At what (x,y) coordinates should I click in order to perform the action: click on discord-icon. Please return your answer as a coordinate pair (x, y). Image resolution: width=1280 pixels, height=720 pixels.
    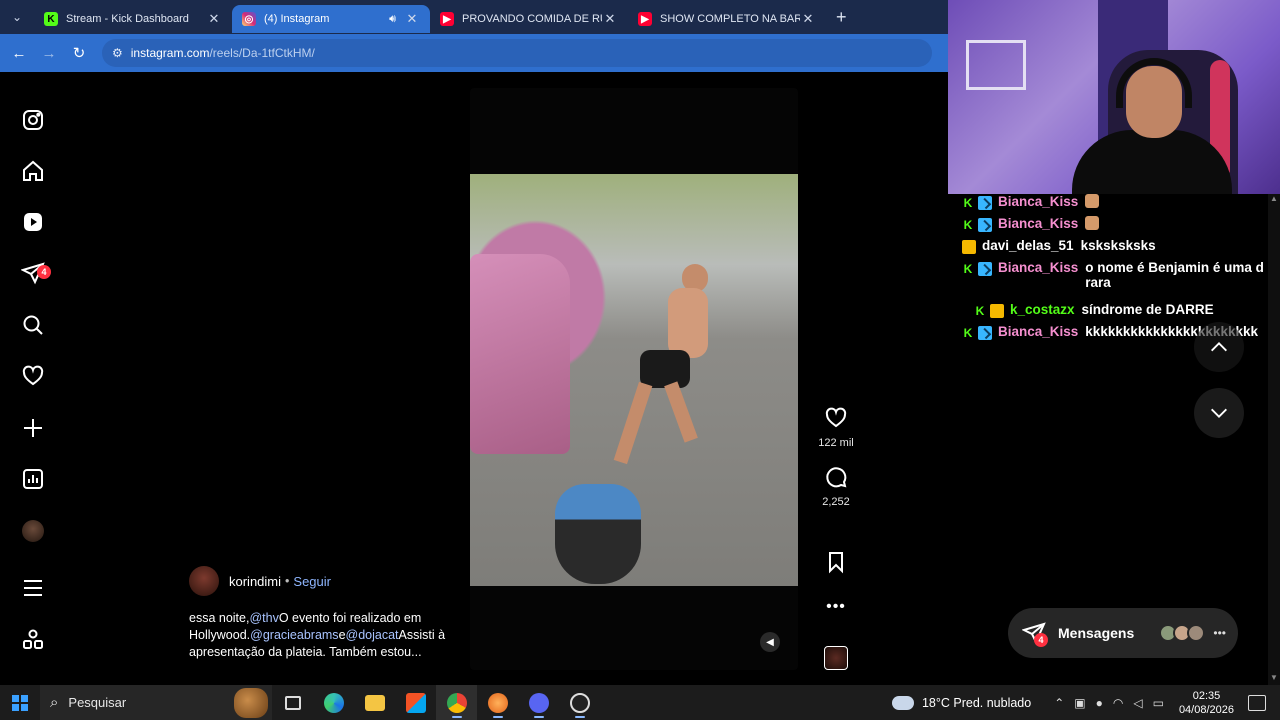
    Looking at the image, I should click on (538, 702).